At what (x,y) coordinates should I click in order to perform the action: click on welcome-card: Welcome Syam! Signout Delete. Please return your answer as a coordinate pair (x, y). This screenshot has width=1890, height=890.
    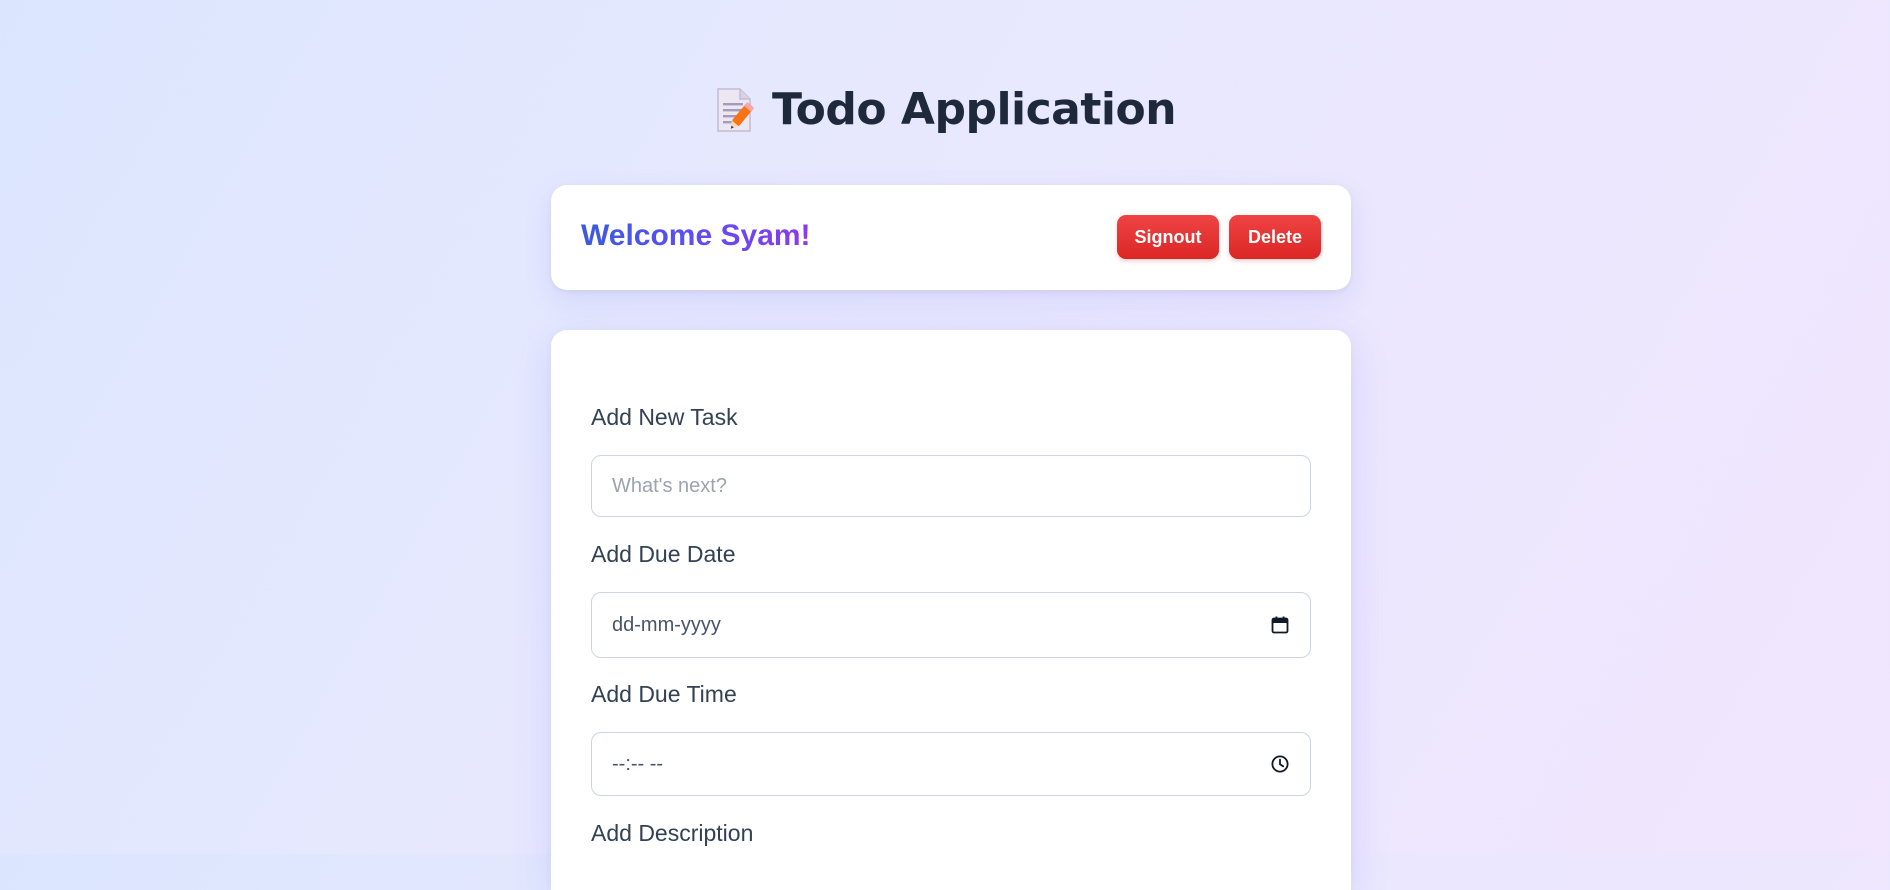
    Looking at the image, I should click on (951, 237).